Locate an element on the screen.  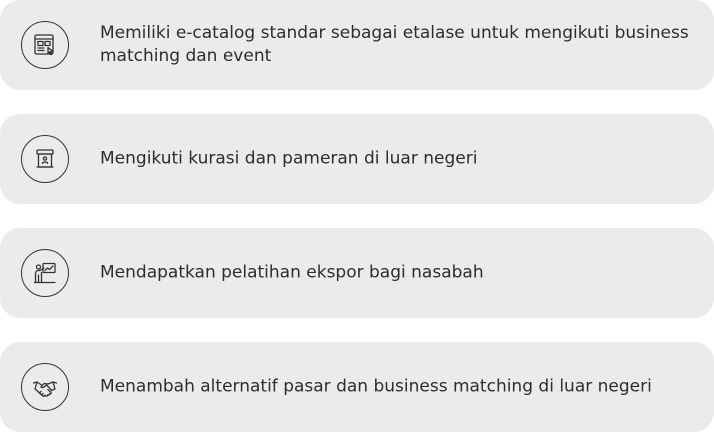
exhibition-booth-icon is located at coordinates (45, 159).